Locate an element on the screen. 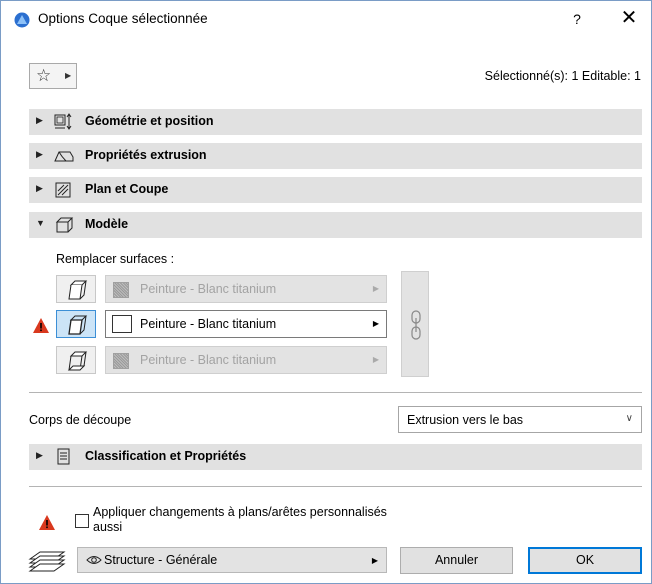 This screenshot has height=584, width=652. section-model-label: Modèle is located at coordinates (107, 224).